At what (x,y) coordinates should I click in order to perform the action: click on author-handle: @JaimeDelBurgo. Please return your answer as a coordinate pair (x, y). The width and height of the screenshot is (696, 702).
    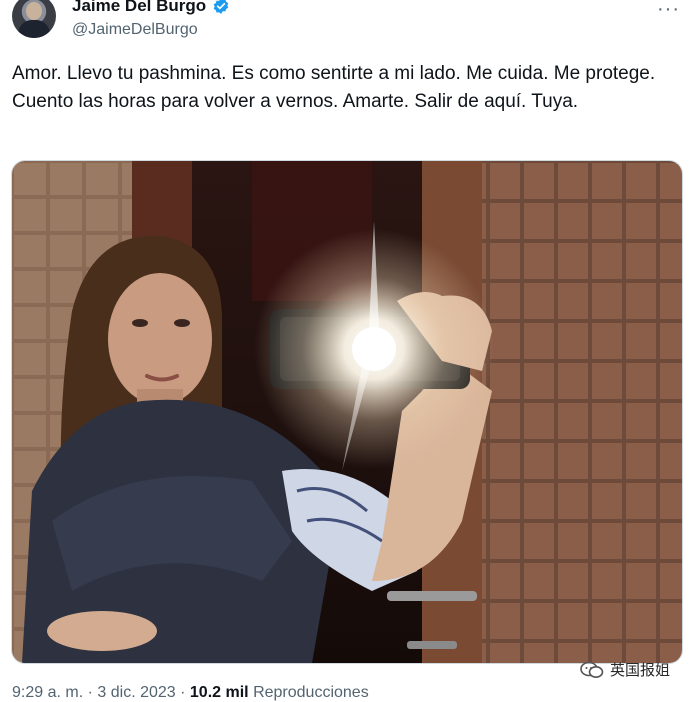
    Looking at the image, I should click on (135, 30).